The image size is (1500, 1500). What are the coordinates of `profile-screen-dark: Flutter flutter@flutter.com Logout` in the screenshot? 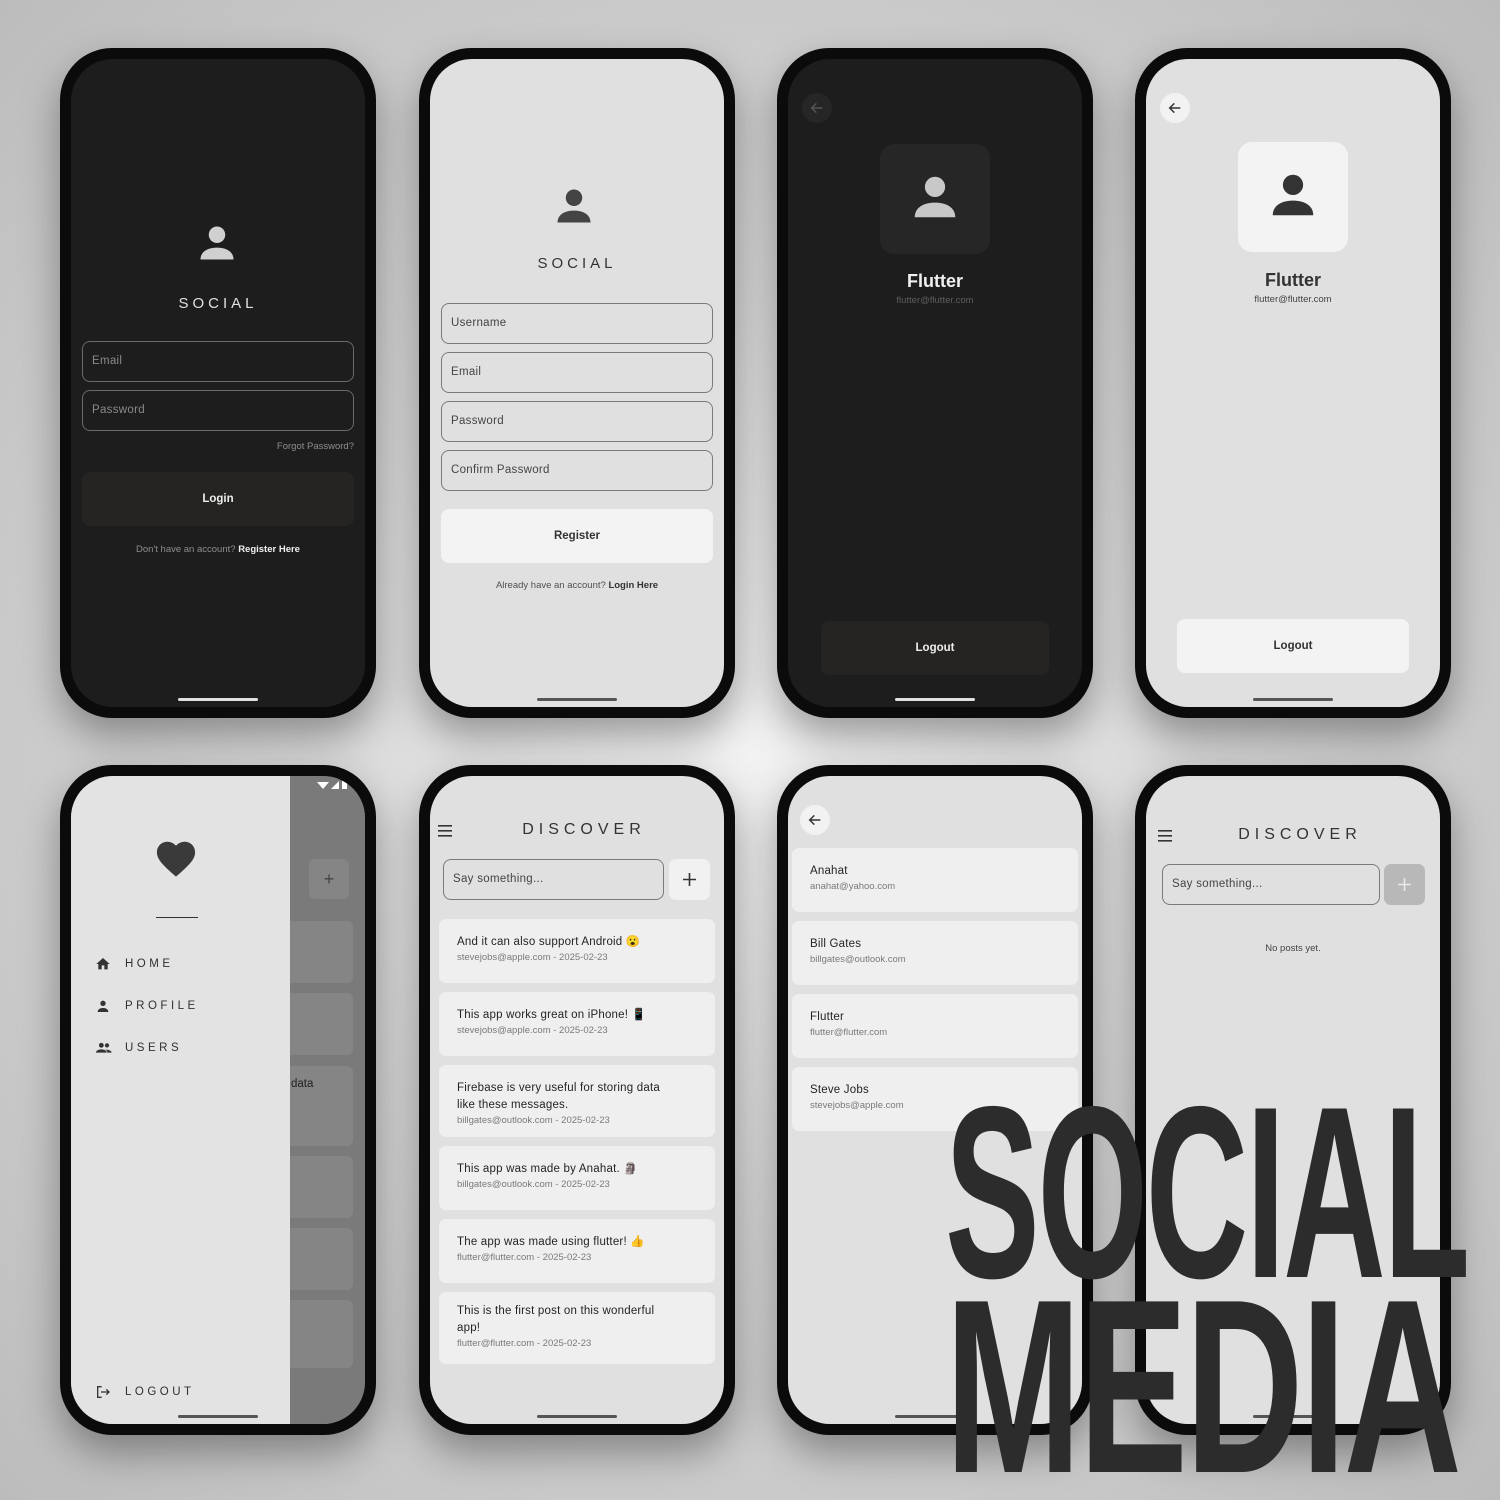 It's located at (935, 383).